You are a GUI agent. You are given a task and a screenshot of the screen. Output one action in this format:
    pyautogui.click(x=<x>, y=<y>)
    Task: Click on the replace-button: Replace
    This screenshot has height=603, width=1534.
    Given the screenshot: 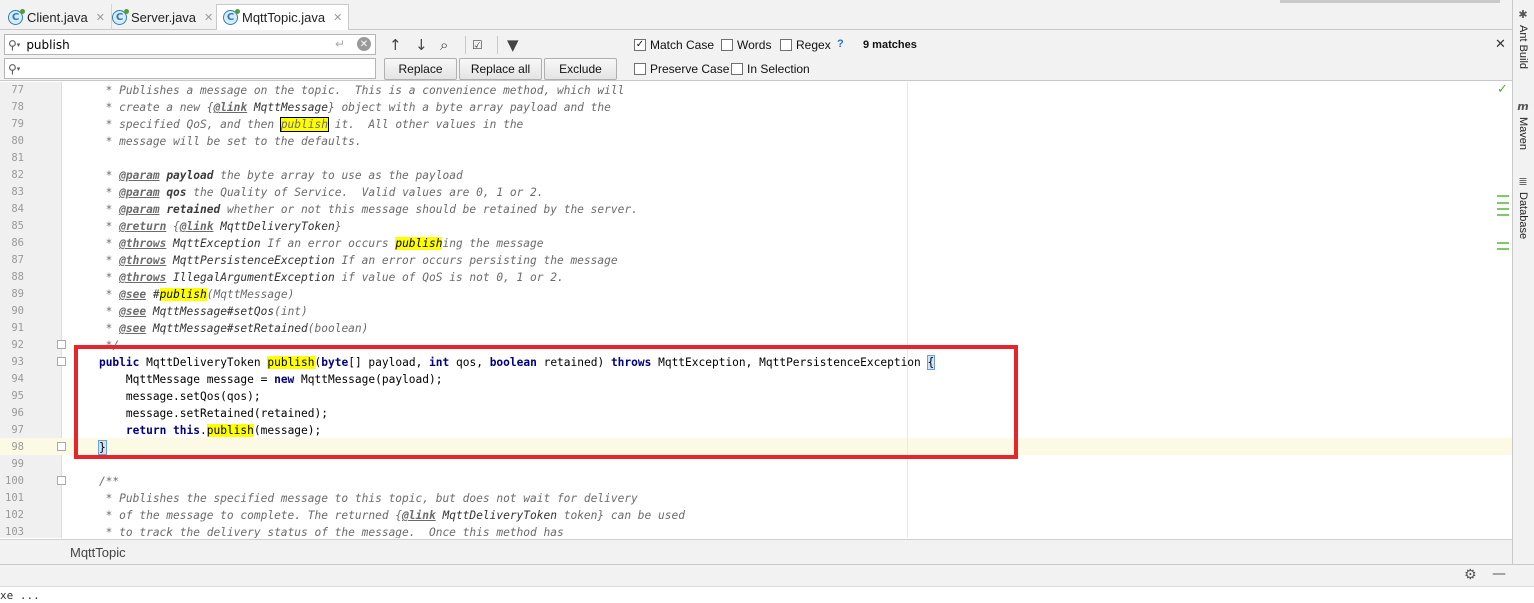 What is the action you would take?
    pyautogui.click(x=420, y=69)
    